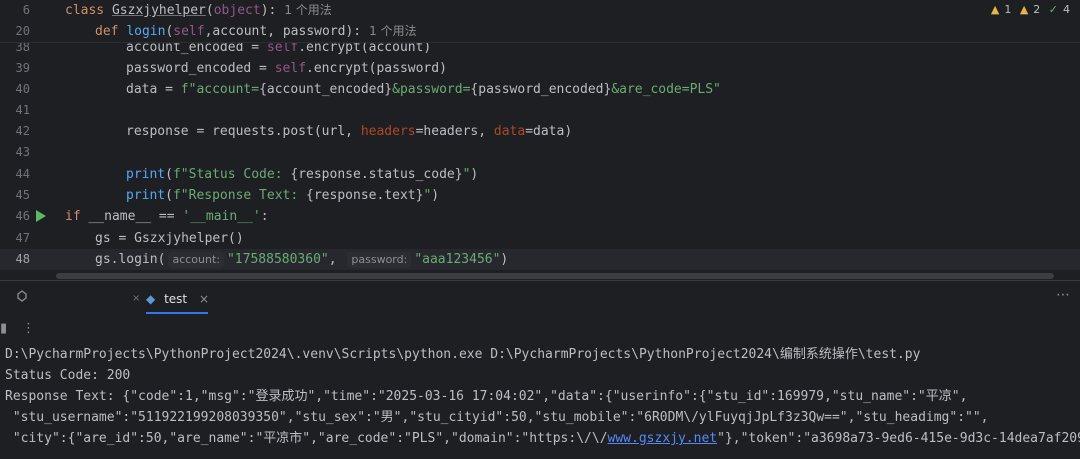  I want to click on tab-label: test, so click(176, 299).